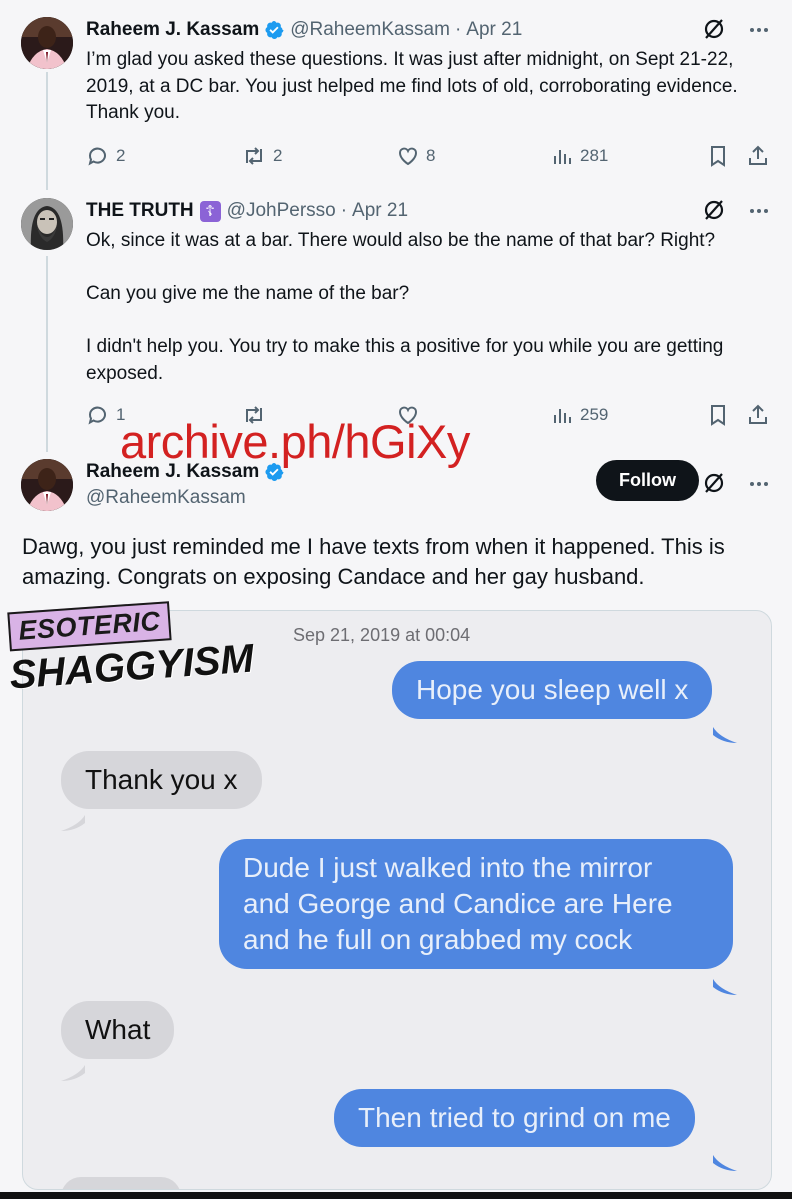 The height and width of the screenshot is (1199, 792). Describe the element at coordinates (408, 156) in the screenshot. I see `heart-icon` at that location.